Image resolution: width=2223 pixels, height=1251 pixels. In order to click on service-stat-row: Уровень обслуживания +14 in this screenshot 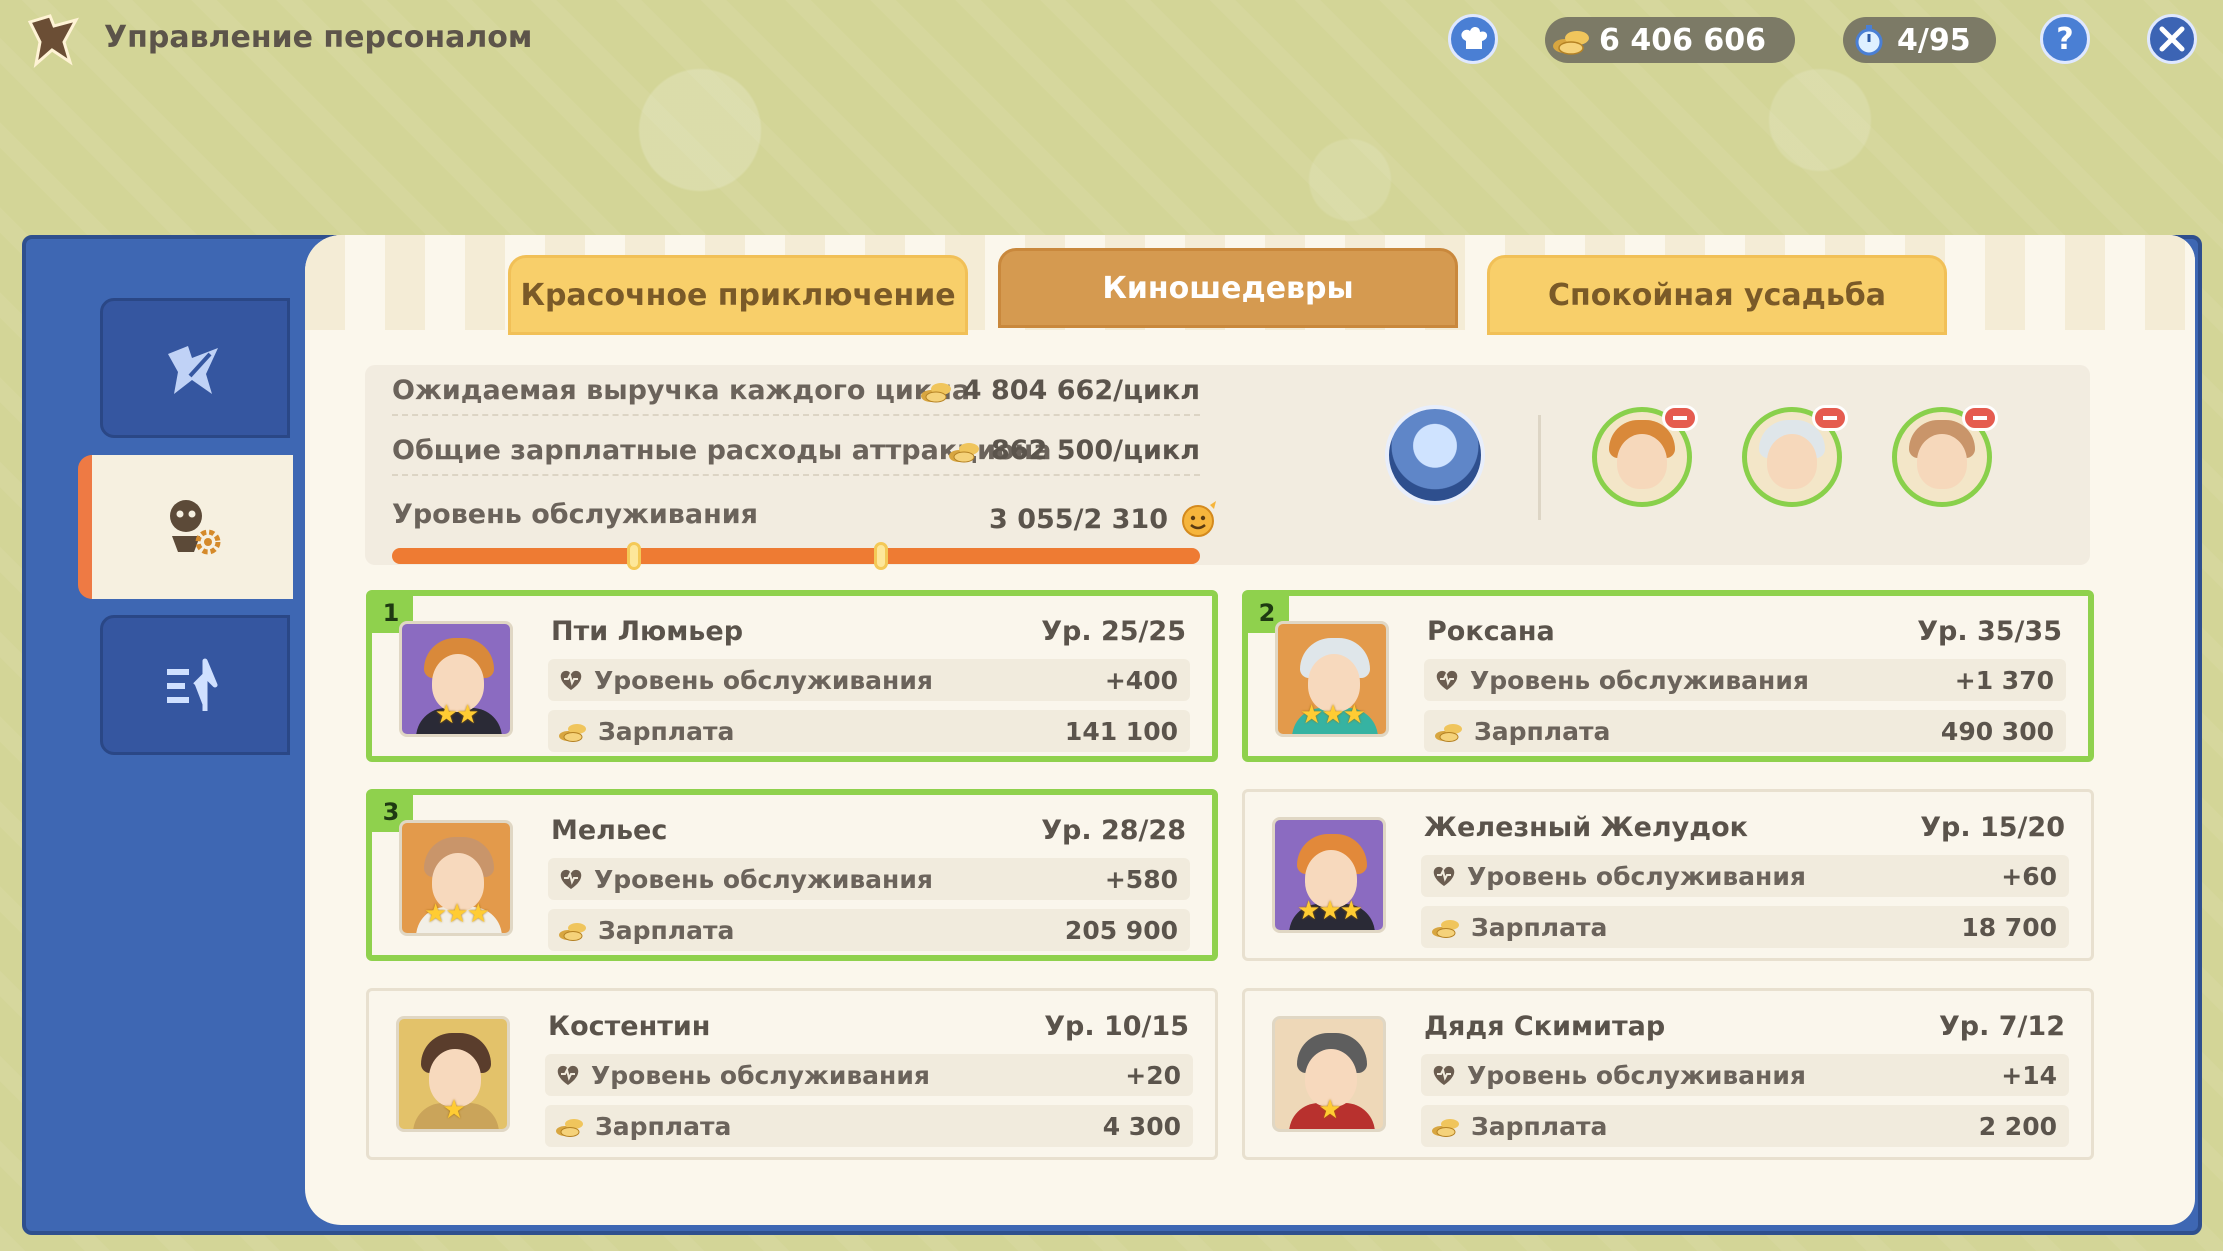, I will do `click(1745, 1075)`.